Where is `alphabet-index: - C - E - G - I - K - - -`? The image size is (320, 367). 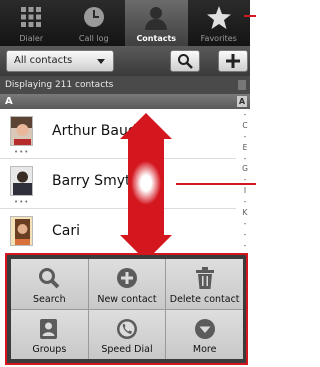
alphabet-index: - C - E - G - I - K - - - is located at coordinates (245, 181).